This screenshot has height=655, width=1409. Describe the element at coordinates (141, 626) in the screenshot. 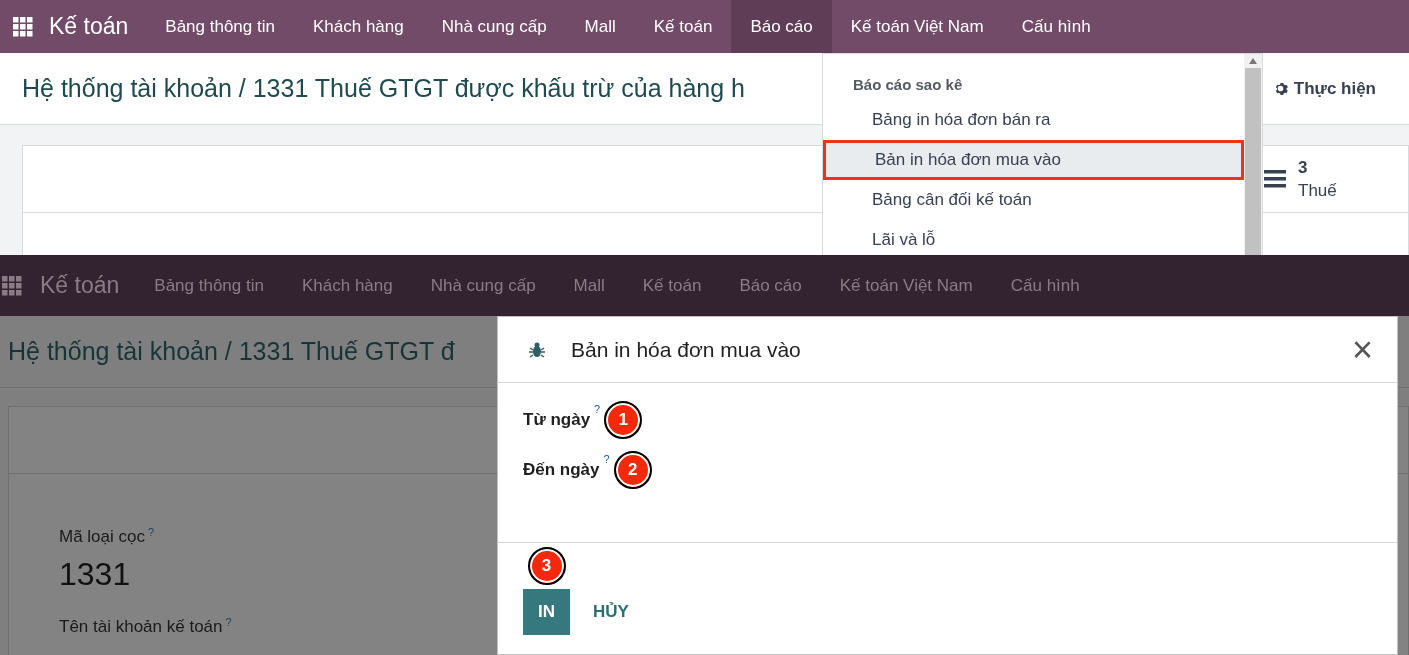

I see `field-label: Tên tài khoản kế toán` at that location.